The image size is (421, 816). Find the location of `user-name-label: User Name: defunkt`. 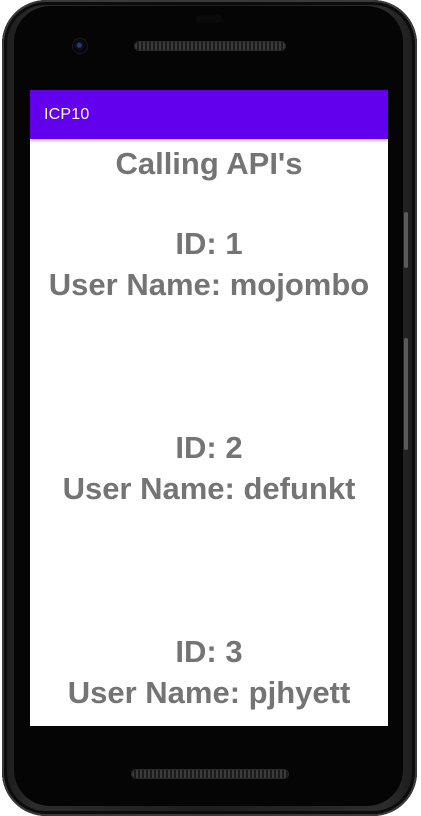

user-name-label: User Name: defunkt is located at coordinates (209, 488).